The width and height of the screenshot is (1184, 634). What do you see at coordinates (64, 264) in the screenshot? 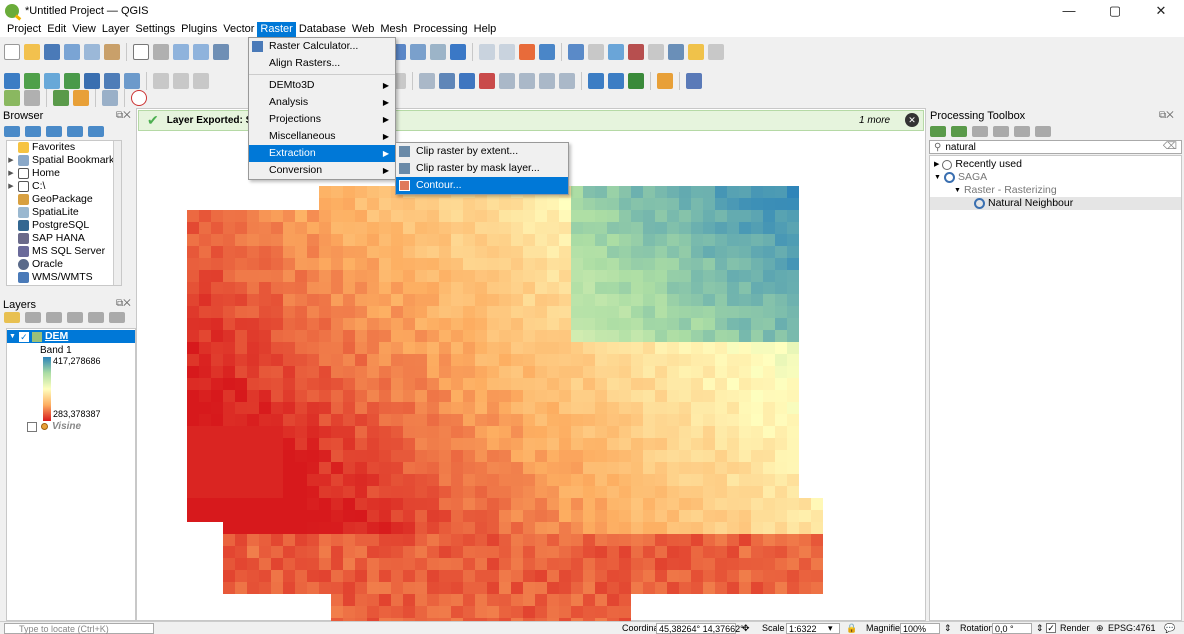
I see `browser-item-oracle: Oracle` at bounding box center [64, 264].